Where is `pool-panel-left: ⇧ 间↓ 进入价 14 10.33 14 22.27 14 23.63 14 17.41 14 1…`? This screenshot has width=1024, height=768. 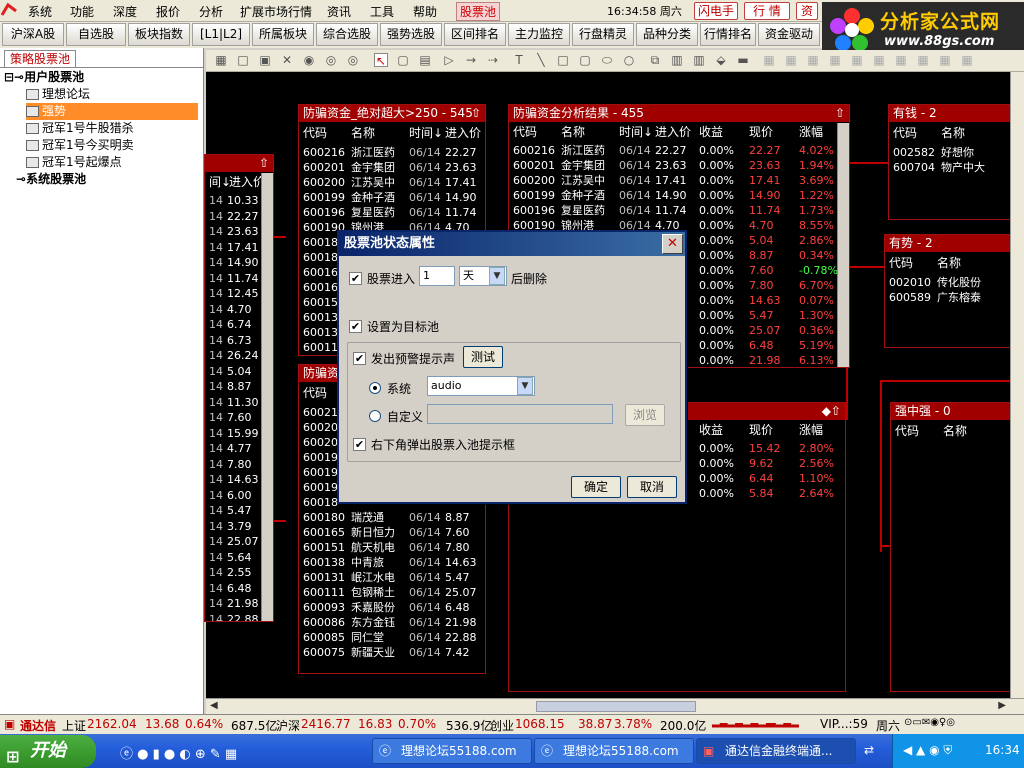 pool-panel-left: ⇧ 间↓ 进入价 14 10.33 14 22.27 14 23.63 14 17.41 14 1… is located at coordinates (239, 388).